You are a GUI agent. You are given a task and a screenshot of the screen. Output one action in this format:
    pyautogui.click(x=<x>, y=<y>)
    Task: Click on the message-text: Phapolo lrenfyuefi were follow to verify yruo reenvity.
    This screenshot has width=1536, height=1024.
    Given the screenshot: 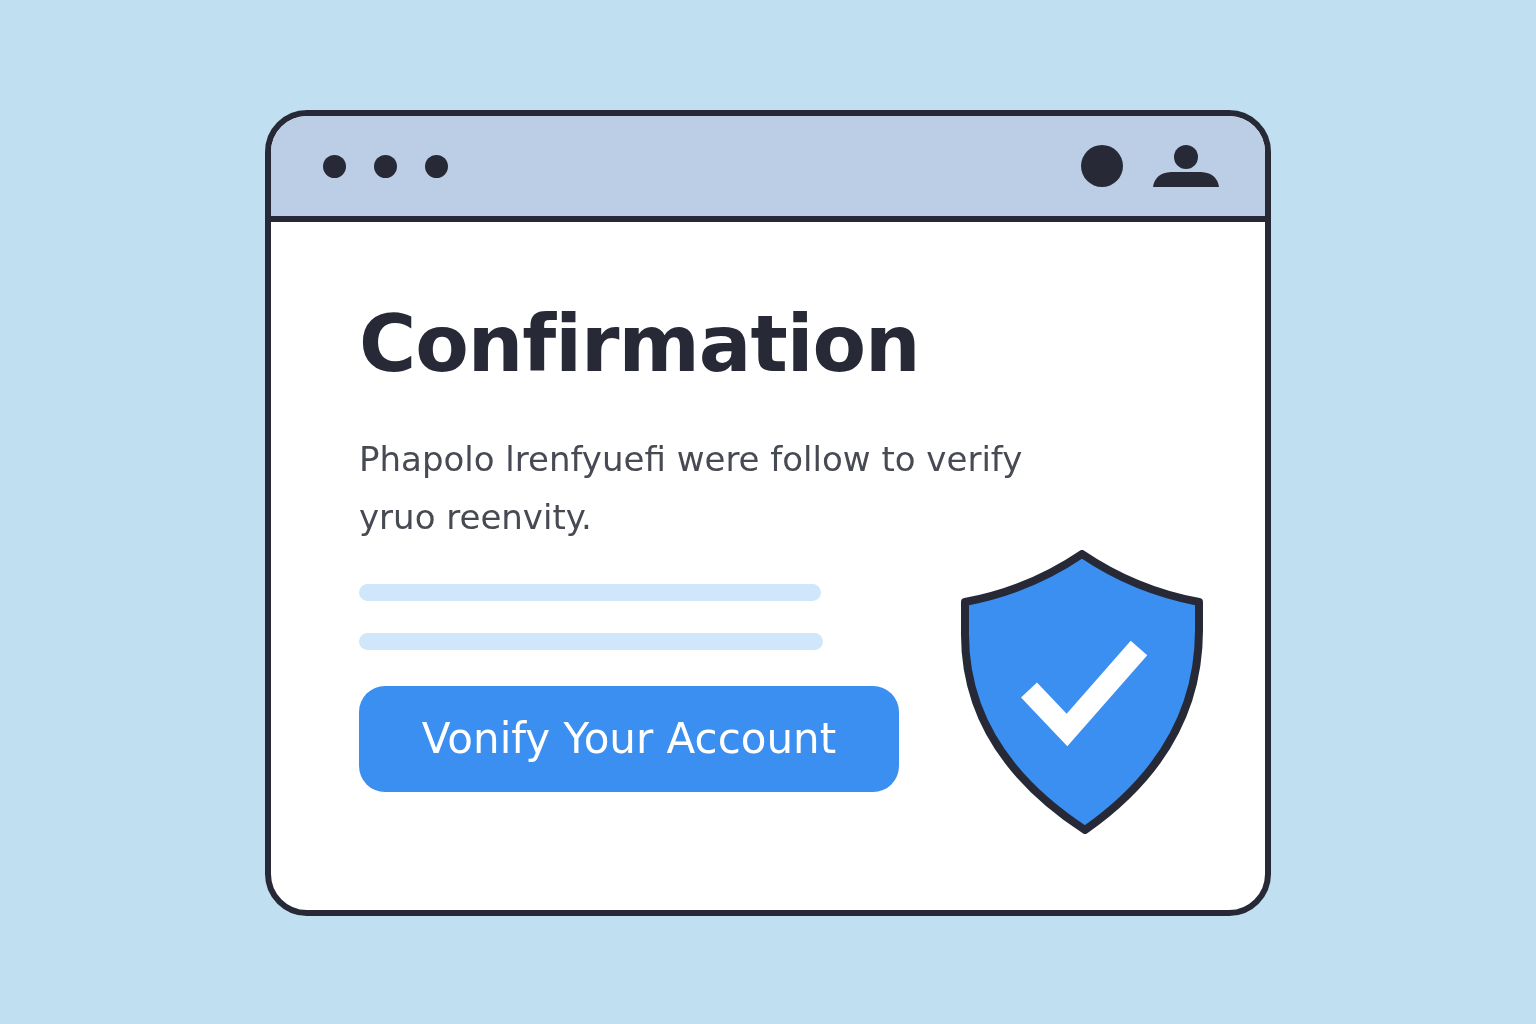 What is the action you would take?
    pyautogui.click(x=691, y=488)
    